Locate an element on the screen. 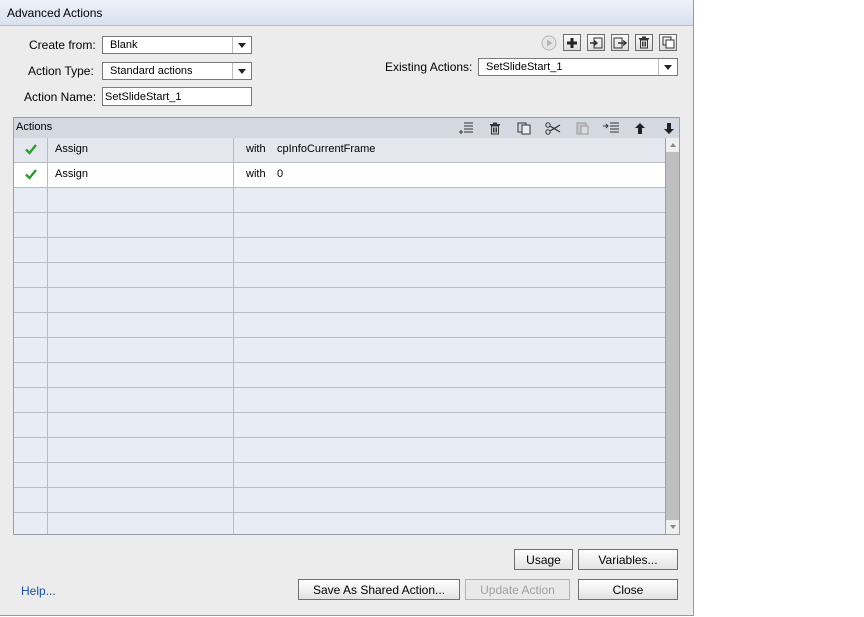 This screenshot has height=617, width=864. add-icon is located at coordinates (572, 42).